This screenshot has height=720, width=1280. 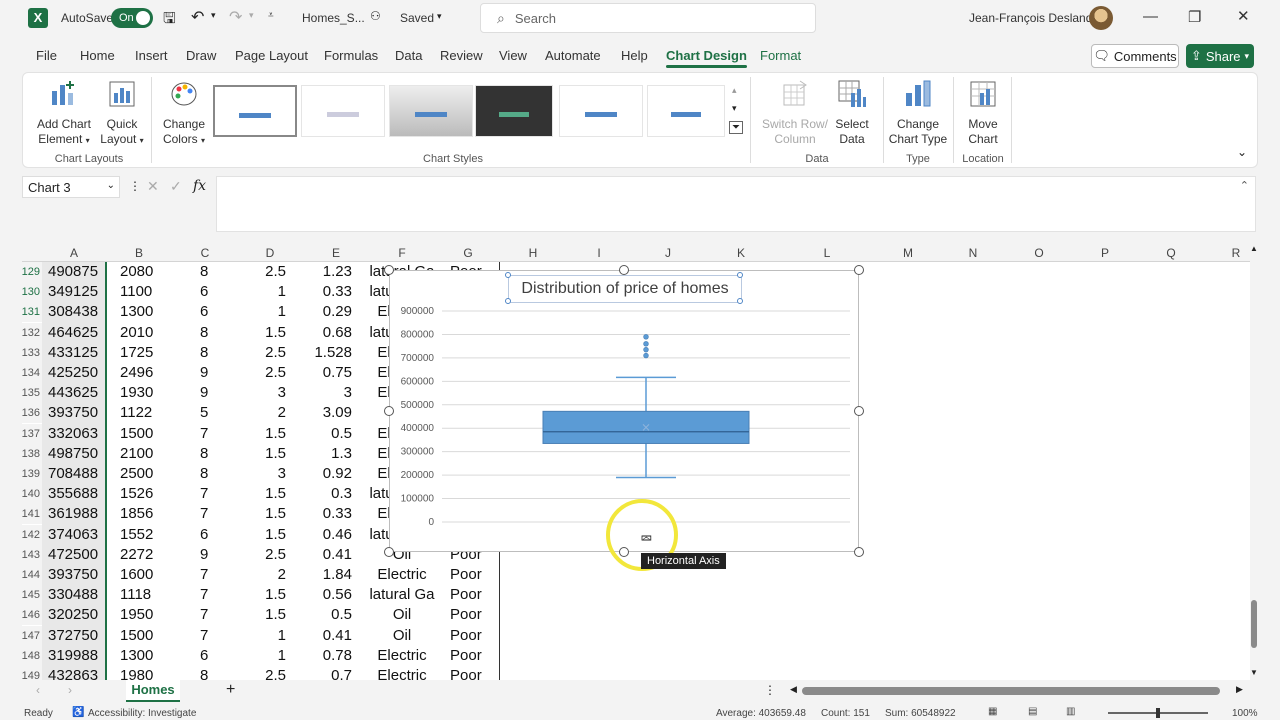 I want to click on column-header-a: A, so click(x=74, y=253).